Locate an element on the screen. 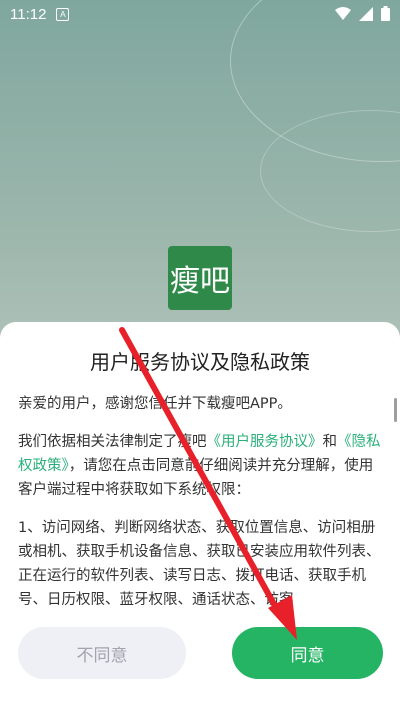 The height and width of the screenshot is (711, 400). agreement-text-before: 我们依据相关法律制定了瘦吧 is located at coordinates (112, 442).